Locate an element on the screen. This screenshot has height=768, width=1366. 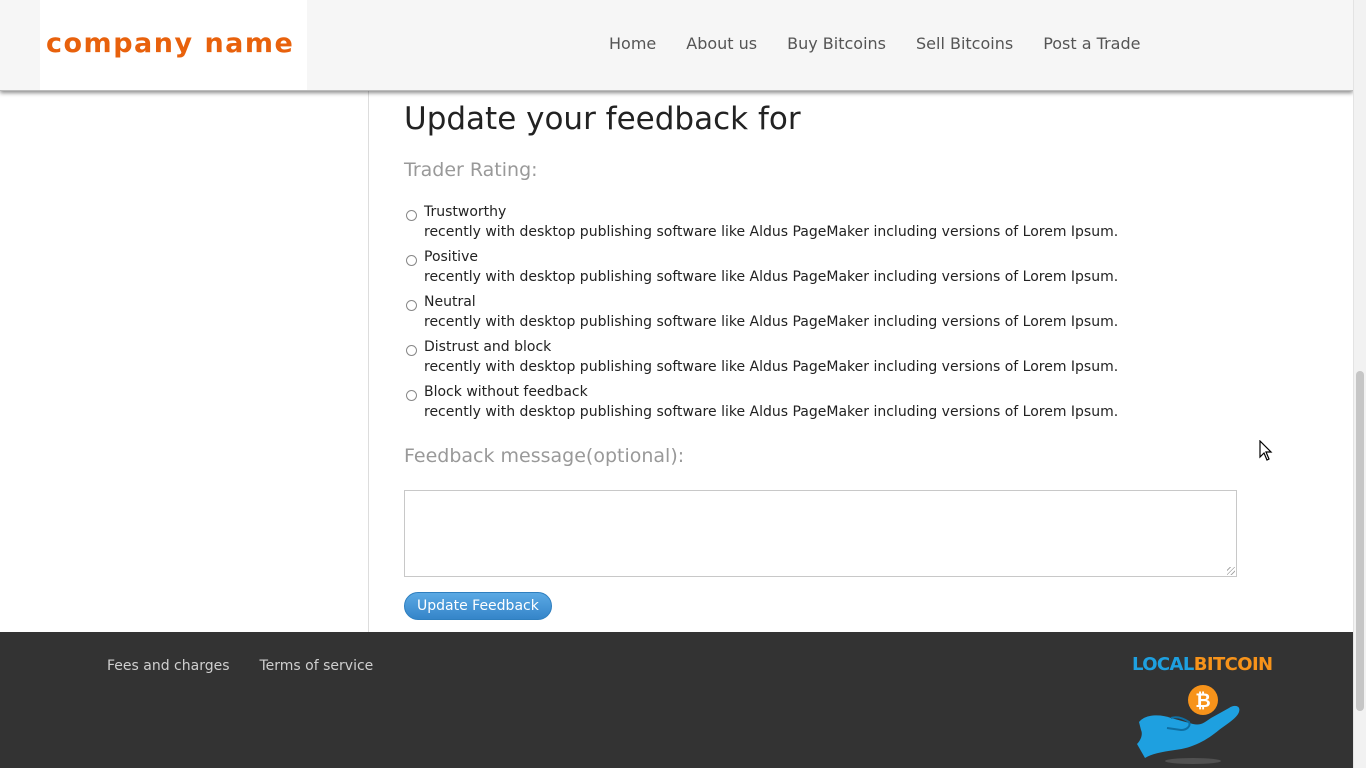
radio-block-without-feedback is located at coordinates (411, 395).